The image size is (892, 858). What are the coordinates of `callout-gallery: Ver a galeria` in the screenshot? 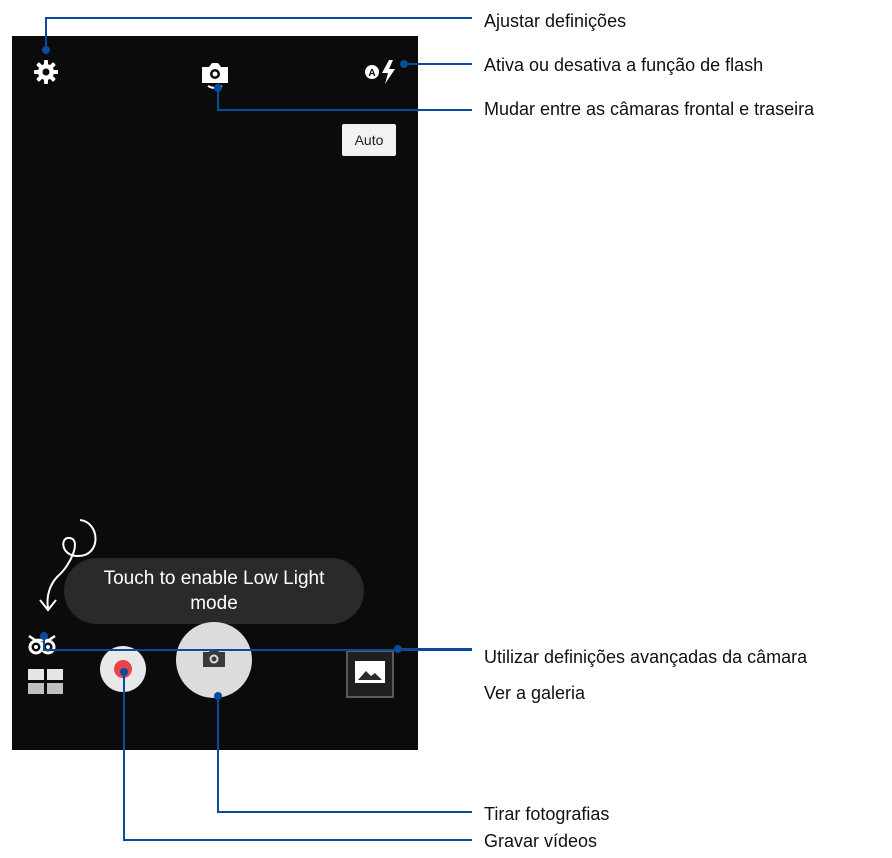 It's located at (535, 693).